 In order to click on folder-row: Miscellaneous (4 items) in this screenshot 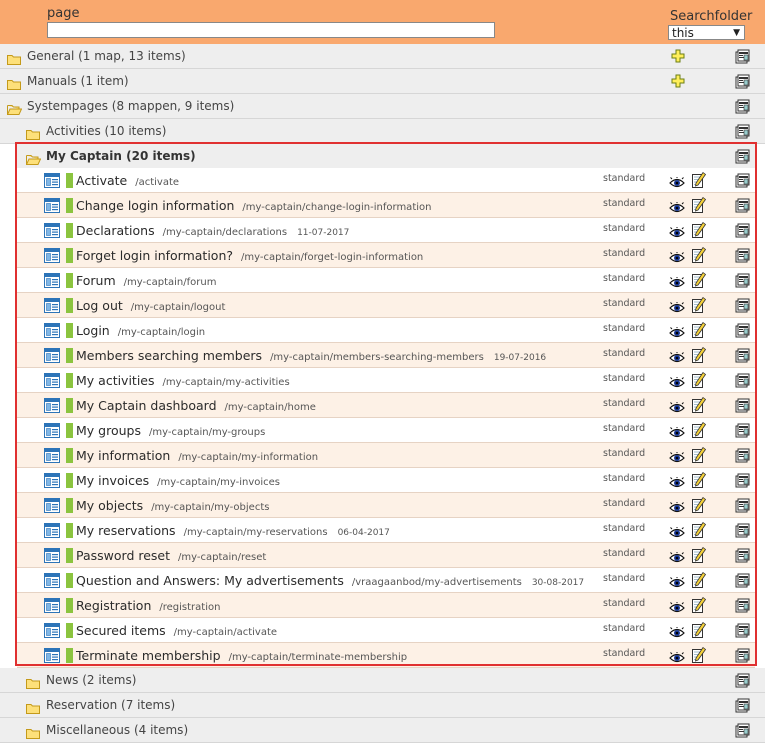, I will do `click(382, 730)`.